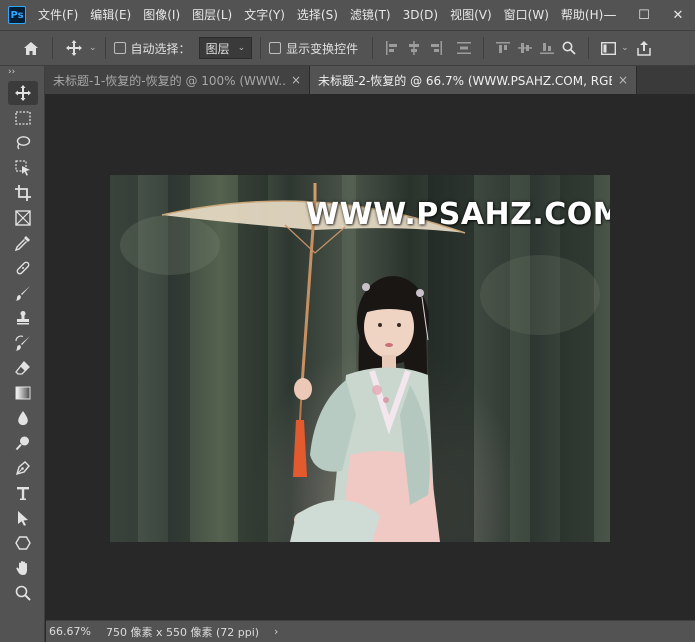  Describe the element at coordinates (23, 418) in the screenshot. I see `blur-icon` at that location.